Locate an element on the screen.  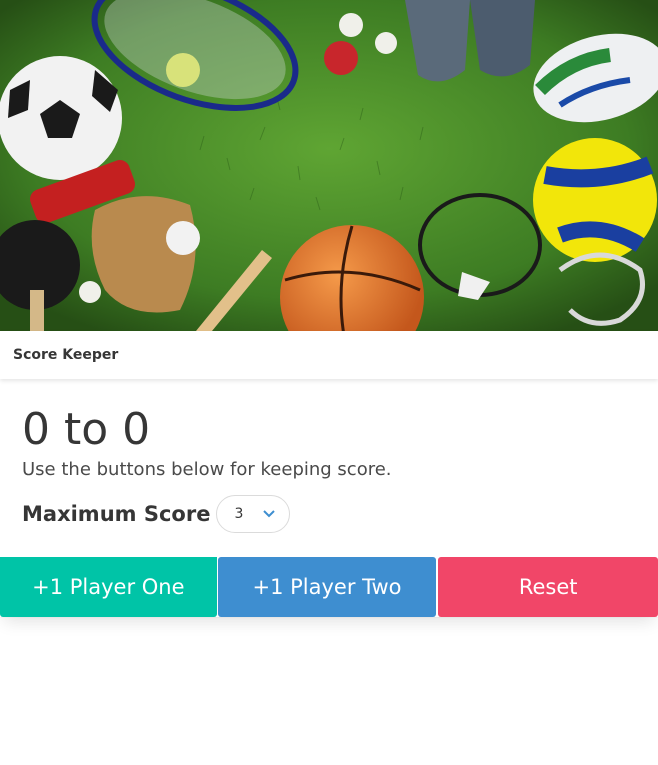
button-row: +1 Player One +1 Player Two Reset is located at coordinates (329, 587).